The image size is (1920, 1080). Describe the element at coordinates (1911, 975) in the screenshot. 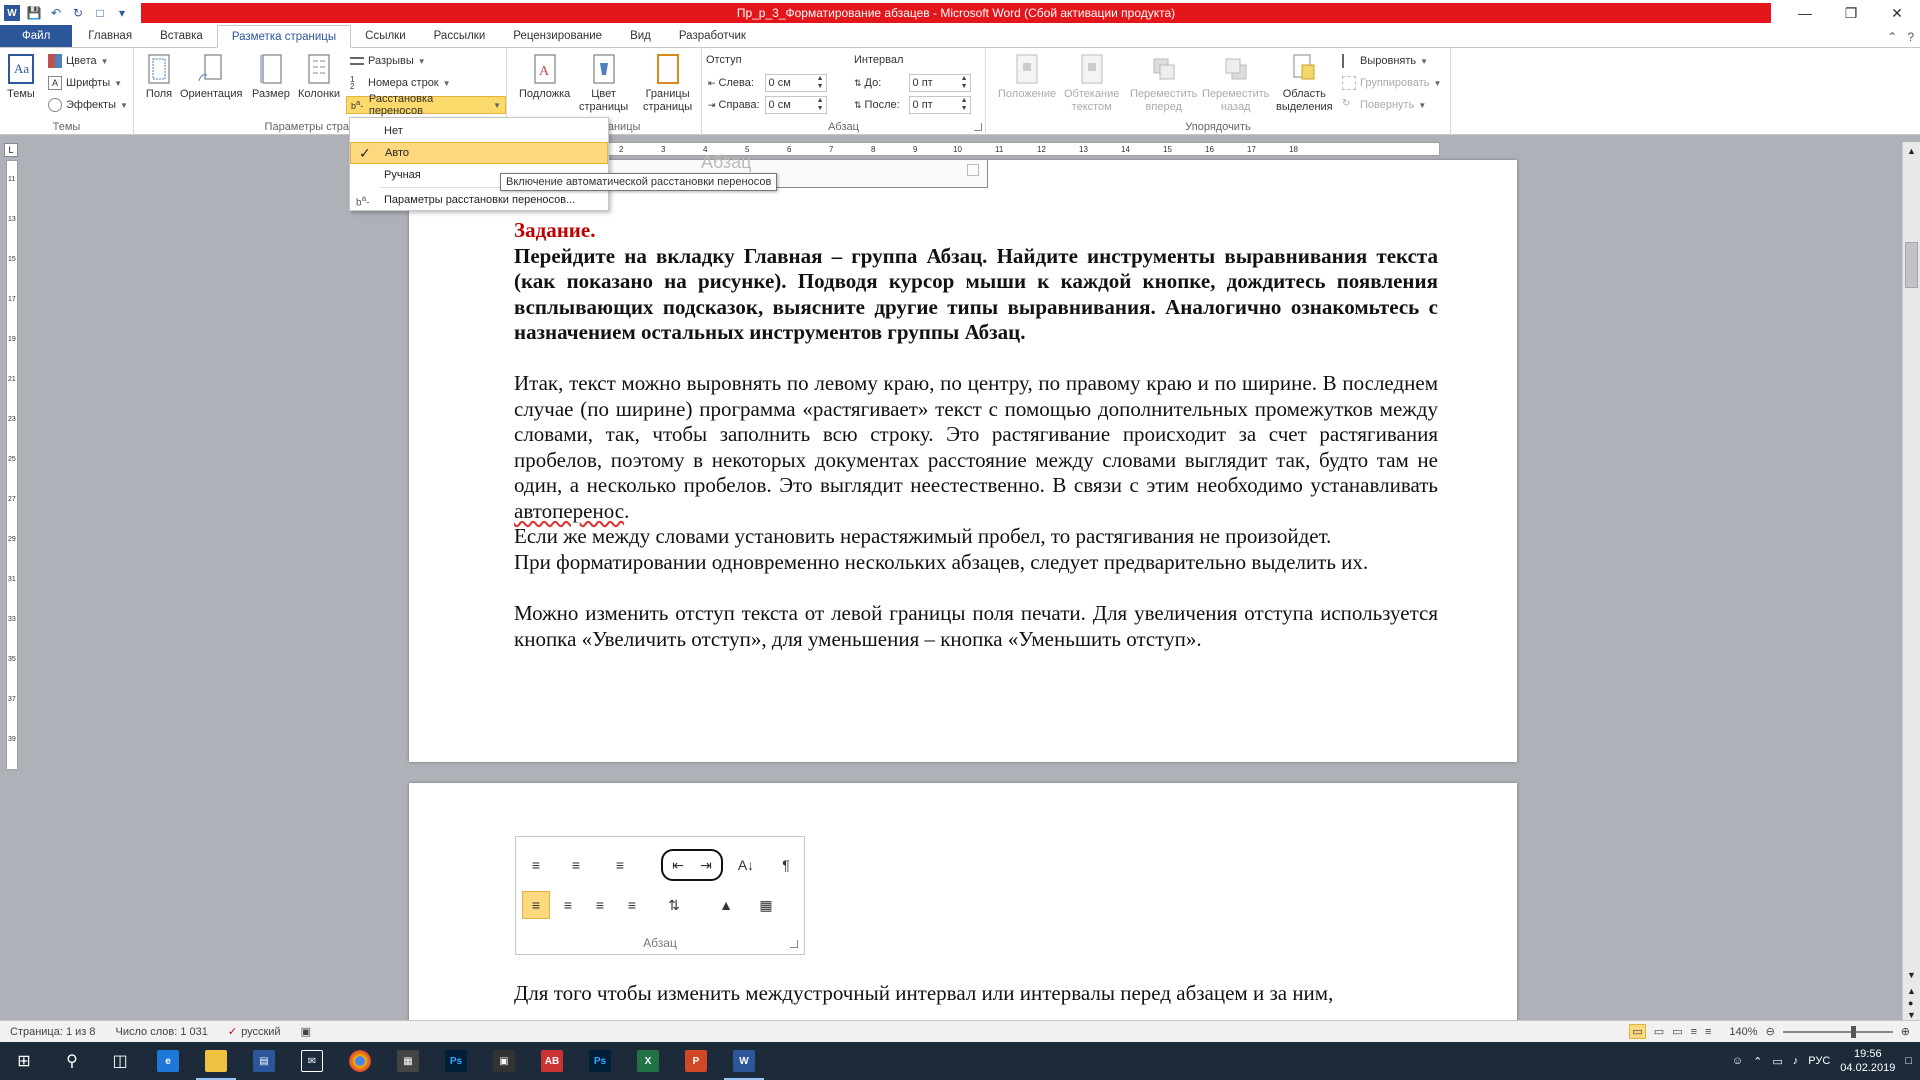

I see `scroll-down-icon: ▼` at that location.